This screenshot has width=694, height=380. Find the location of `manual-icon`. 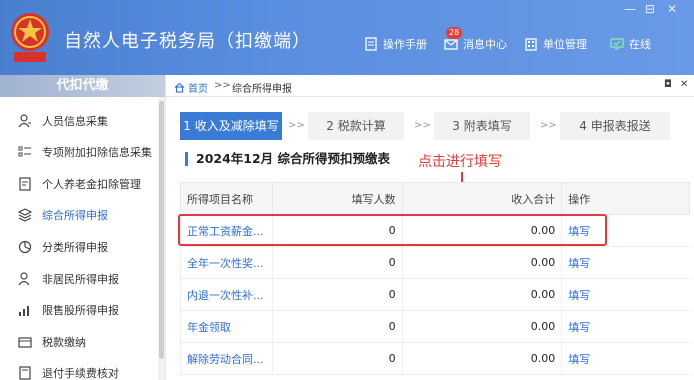

manual-icon is located at coordinates (371, 44).